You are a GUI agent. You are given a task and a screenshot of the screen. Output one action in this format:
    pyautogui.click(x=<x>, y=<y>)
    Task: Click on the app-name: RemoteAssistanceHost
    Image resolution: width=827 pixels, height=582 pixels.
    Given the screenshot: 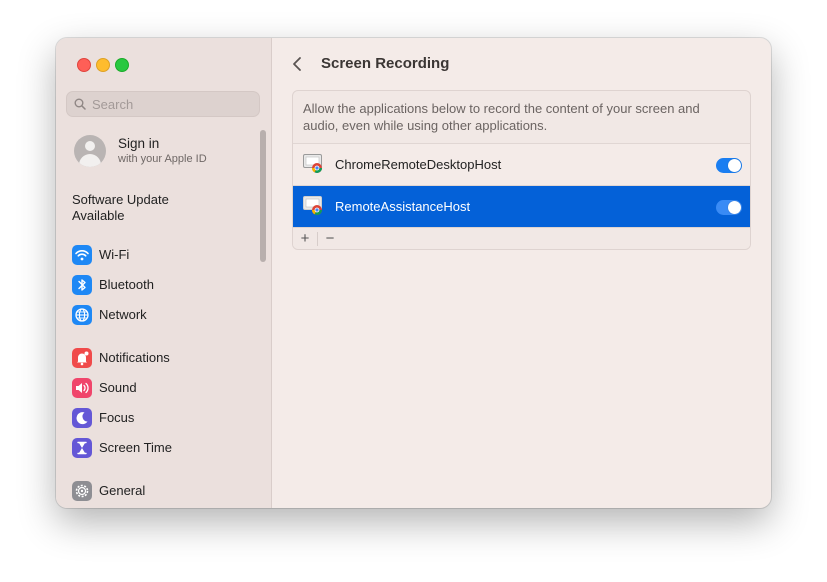 What is the action you would take?
    pyautogui.click(x=403, y=206)
    